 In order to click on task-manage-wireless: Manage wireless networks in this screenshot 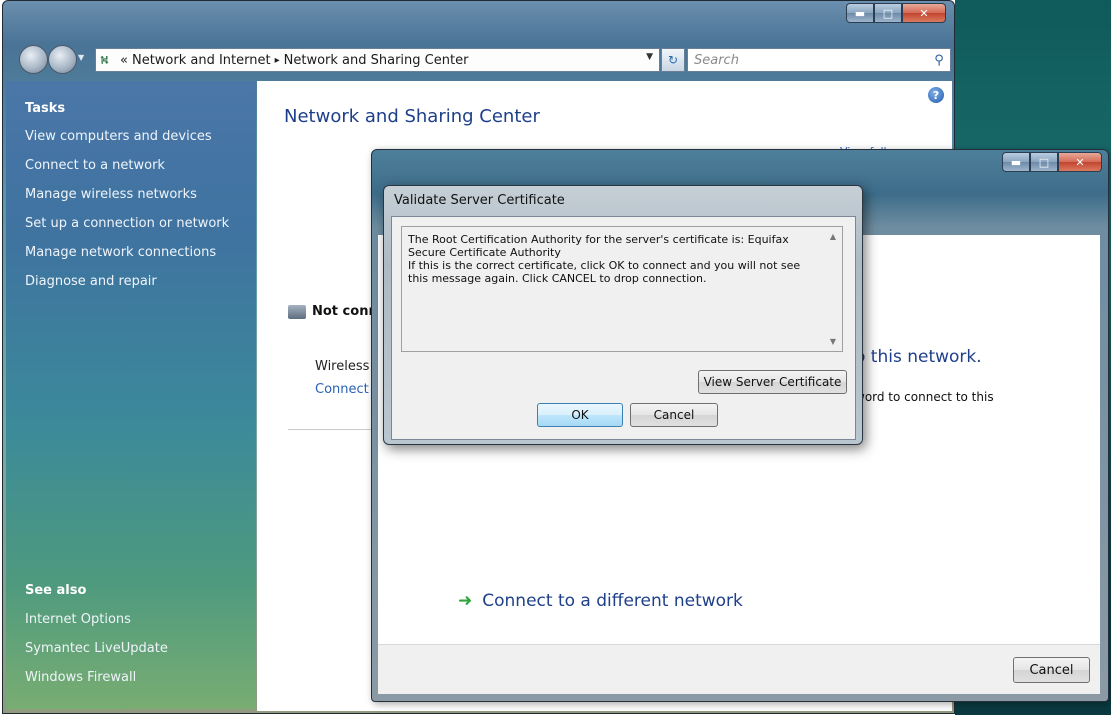, I will do `click(111, 194)`.